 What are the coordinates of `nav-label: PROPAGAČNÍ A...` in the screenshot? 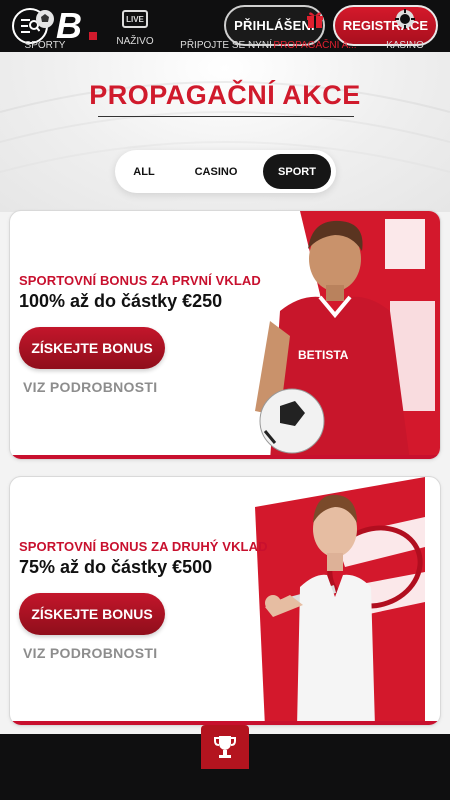 It's located at (315, 45).